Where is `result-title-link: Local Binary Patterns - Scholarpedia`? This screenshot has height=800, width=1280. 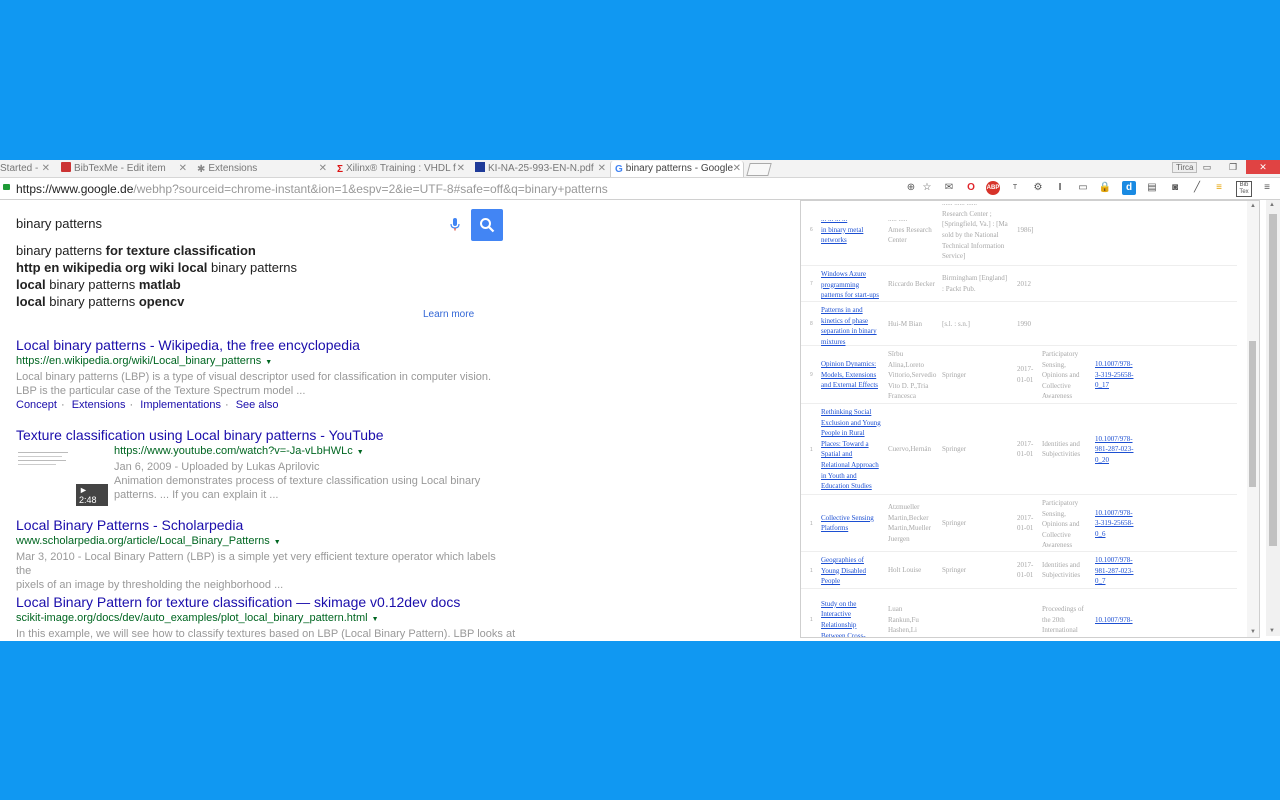
result-title-link: Local Binary Patterns - Scholarpedia is located at coordinates (256, 525).